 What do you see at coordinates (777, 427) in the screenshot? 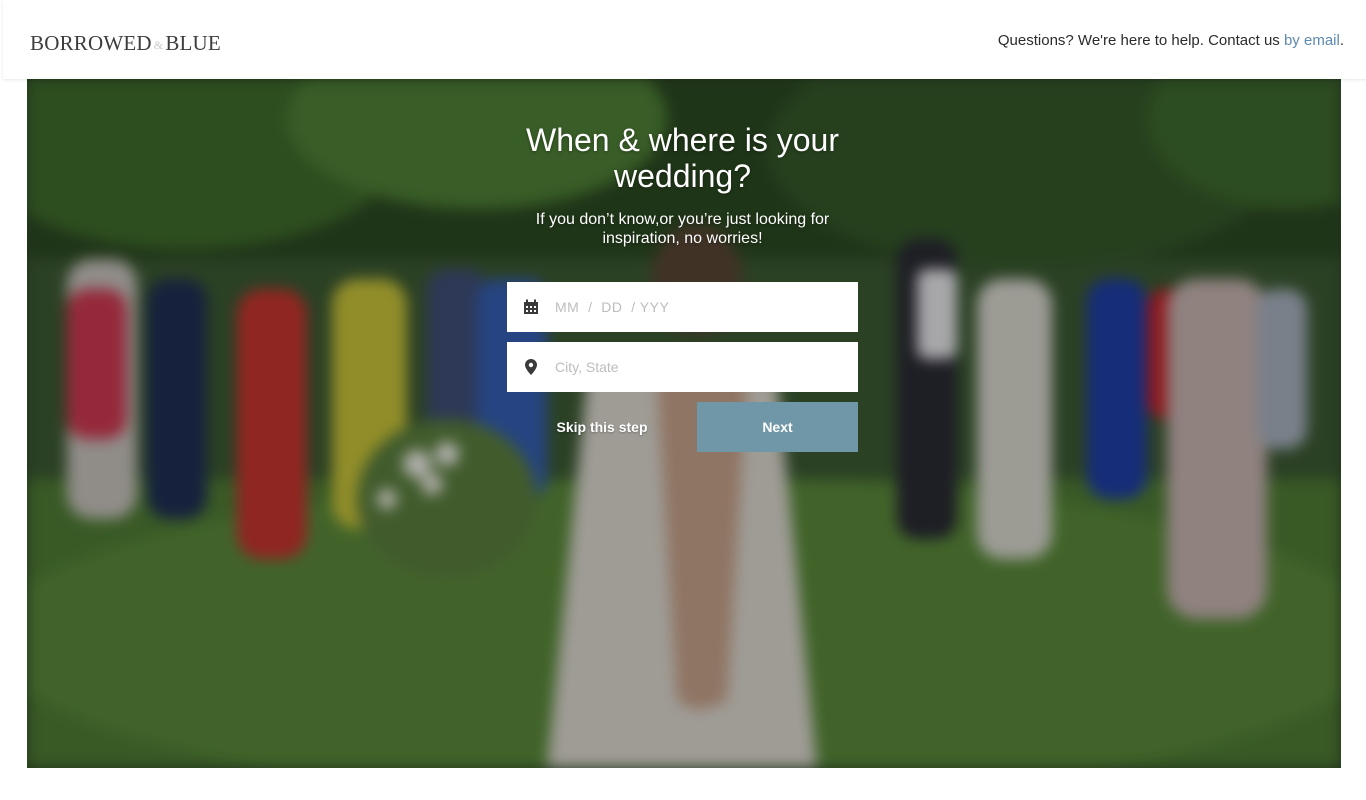
I see `next-button: Next` at bounding box center [777, 427].